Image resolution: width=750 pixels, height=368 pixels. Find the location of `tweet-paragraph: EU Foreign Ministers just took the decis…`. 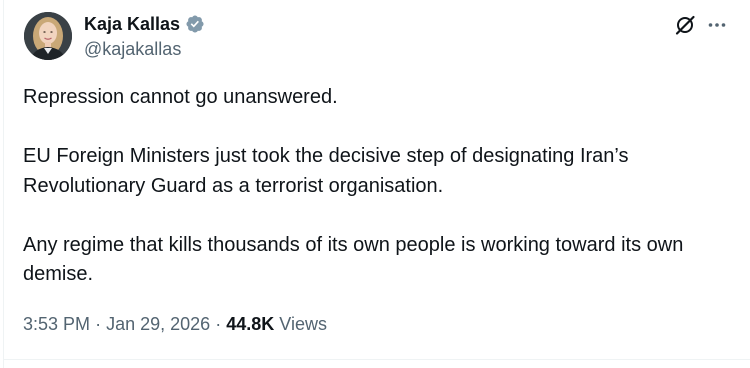

tweet-paragraph: EU Foreign Ministers just took the decis… is located at coordinates (326, 171).